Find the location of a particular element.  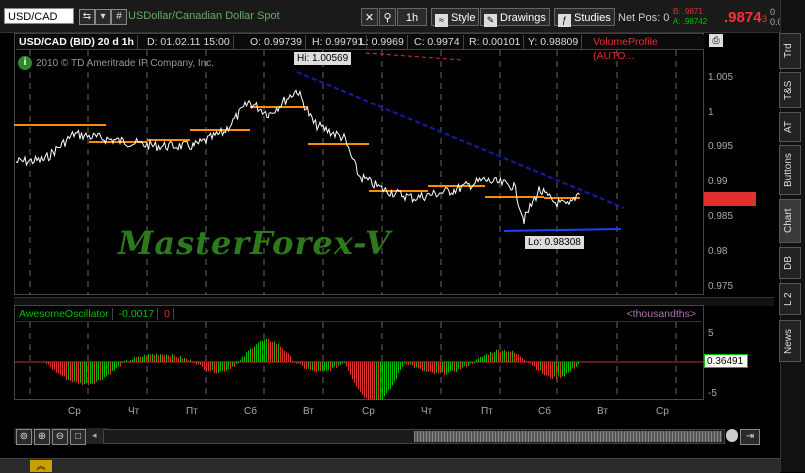

osc-scale-bottom: -5 is located at coordinates (712, 393).